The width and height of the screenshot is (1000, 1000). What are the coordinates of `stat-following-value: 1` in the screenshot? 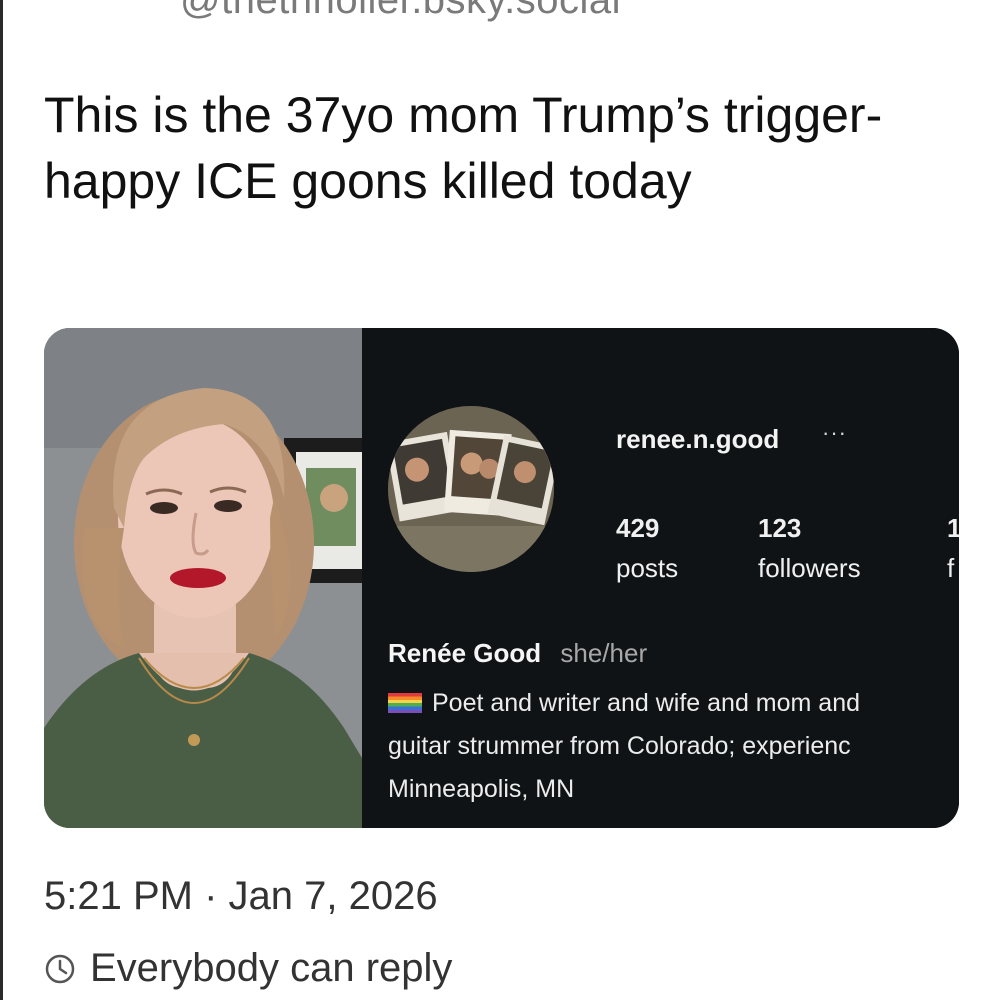 It's located at (953, 528).